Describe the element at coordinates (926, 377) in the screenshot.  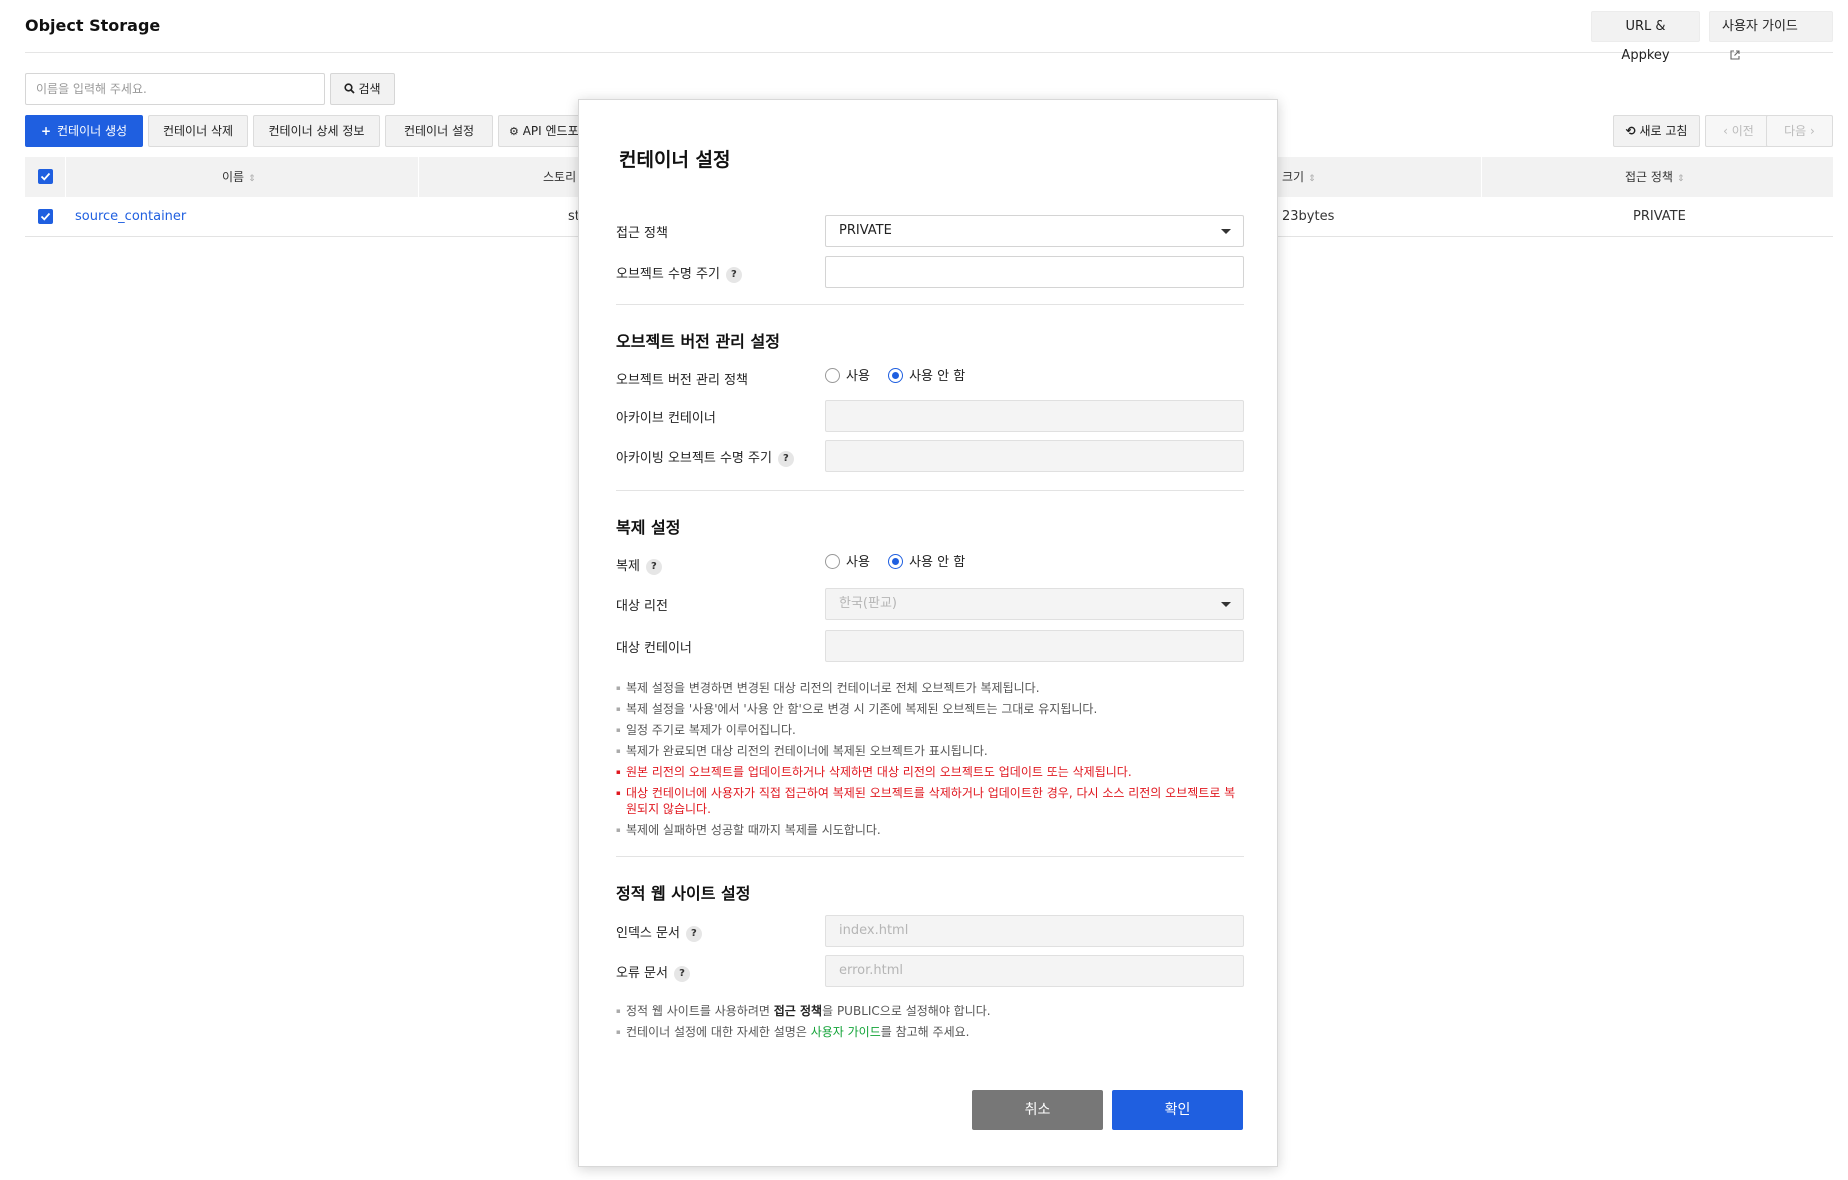
I see `versioning-not-use-radio: 사용 안 함` at that location.